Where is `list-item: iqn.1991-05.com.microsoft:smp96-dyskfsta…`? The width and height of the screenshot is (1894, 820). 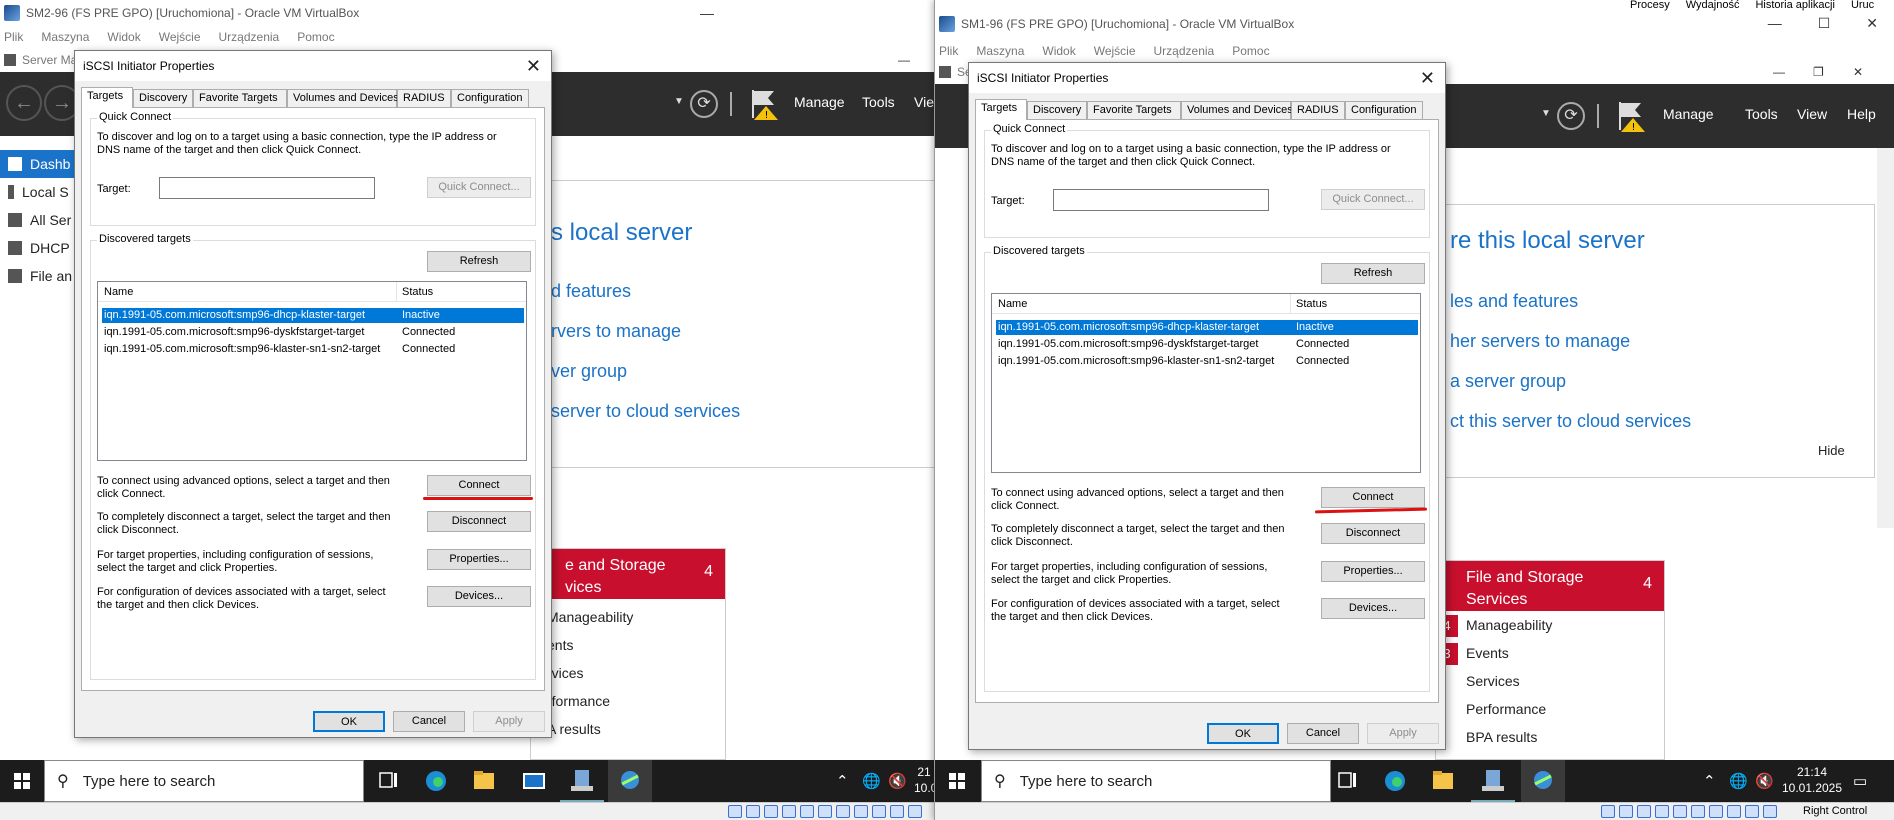
list-item: iqn.1991-05.com.microsoft:smp96-dyskfsta… is located at coordinates (313, 332).